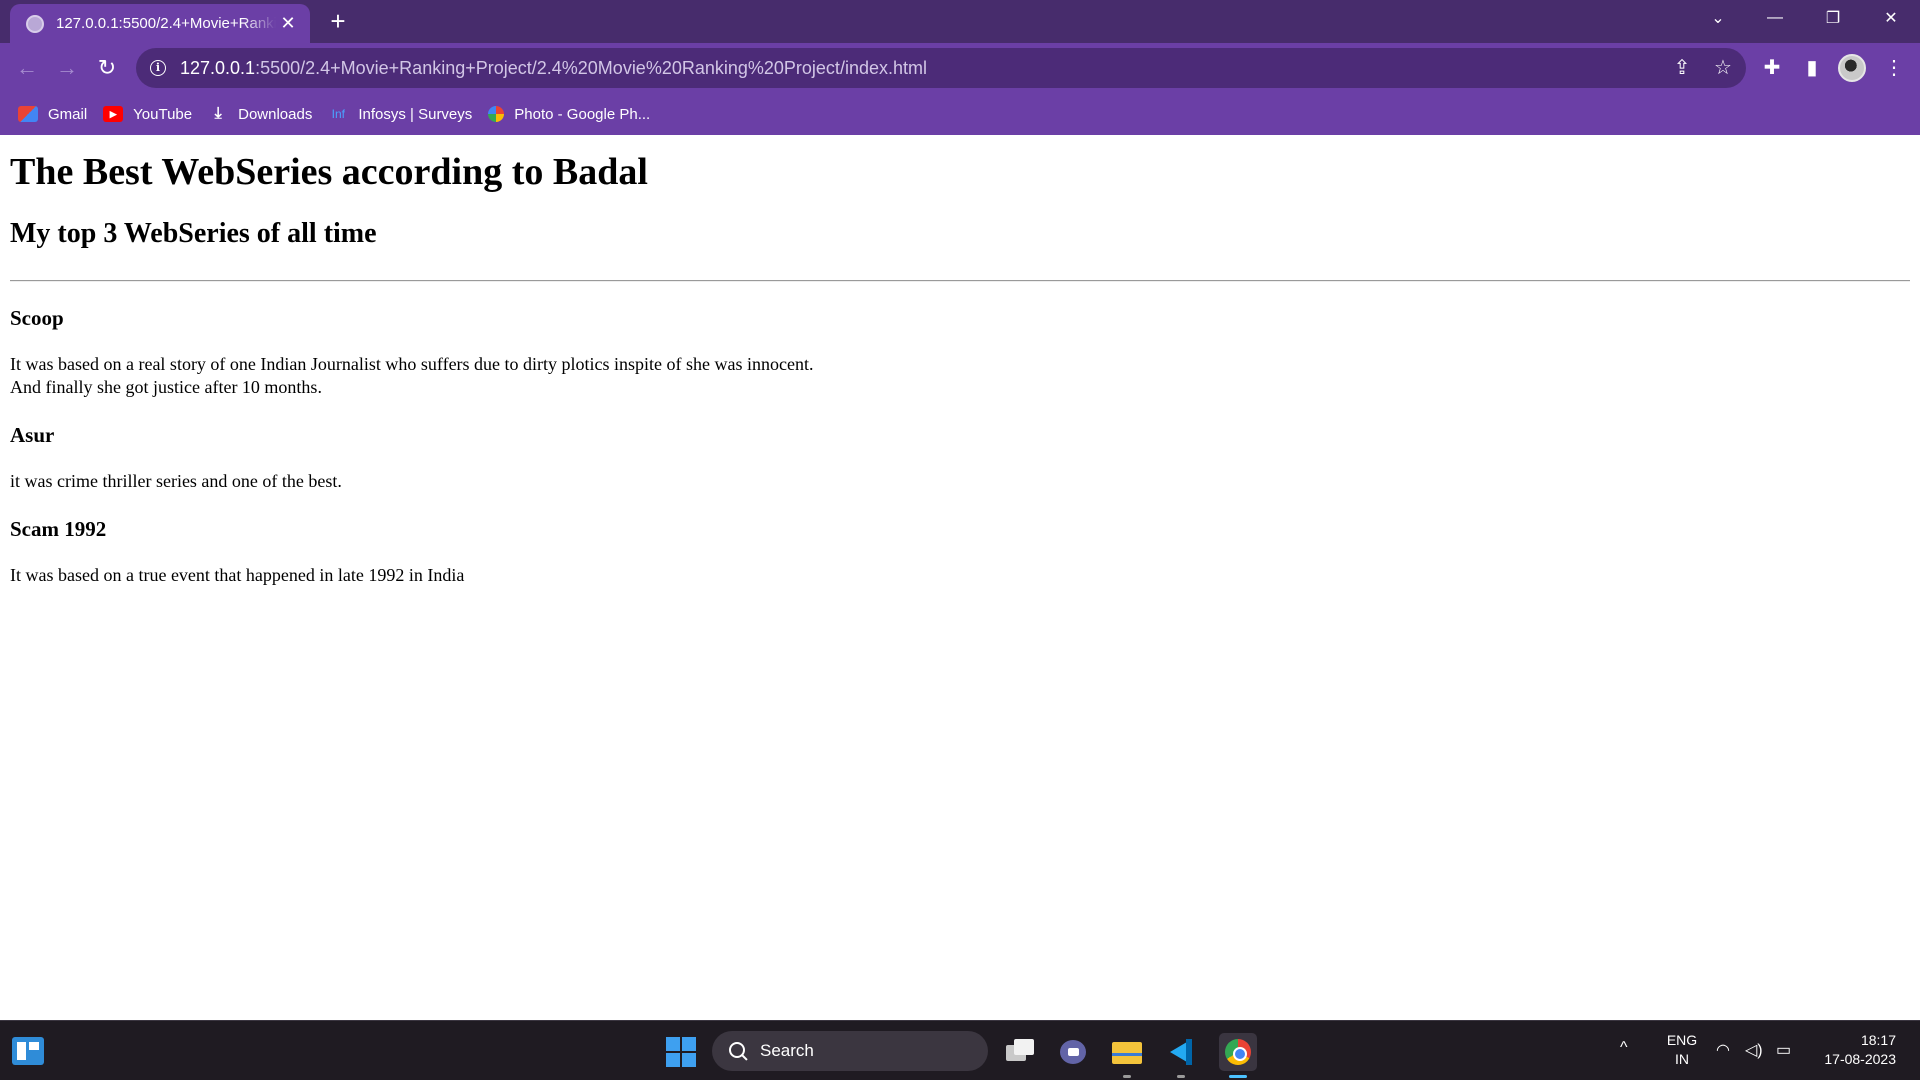 Image resolution: width=1920 pixels, height=1080 pixels. Describe the element at coordinates (1754, 1050) in the screenshot. I see `volume-icon: ◁)` at that location.